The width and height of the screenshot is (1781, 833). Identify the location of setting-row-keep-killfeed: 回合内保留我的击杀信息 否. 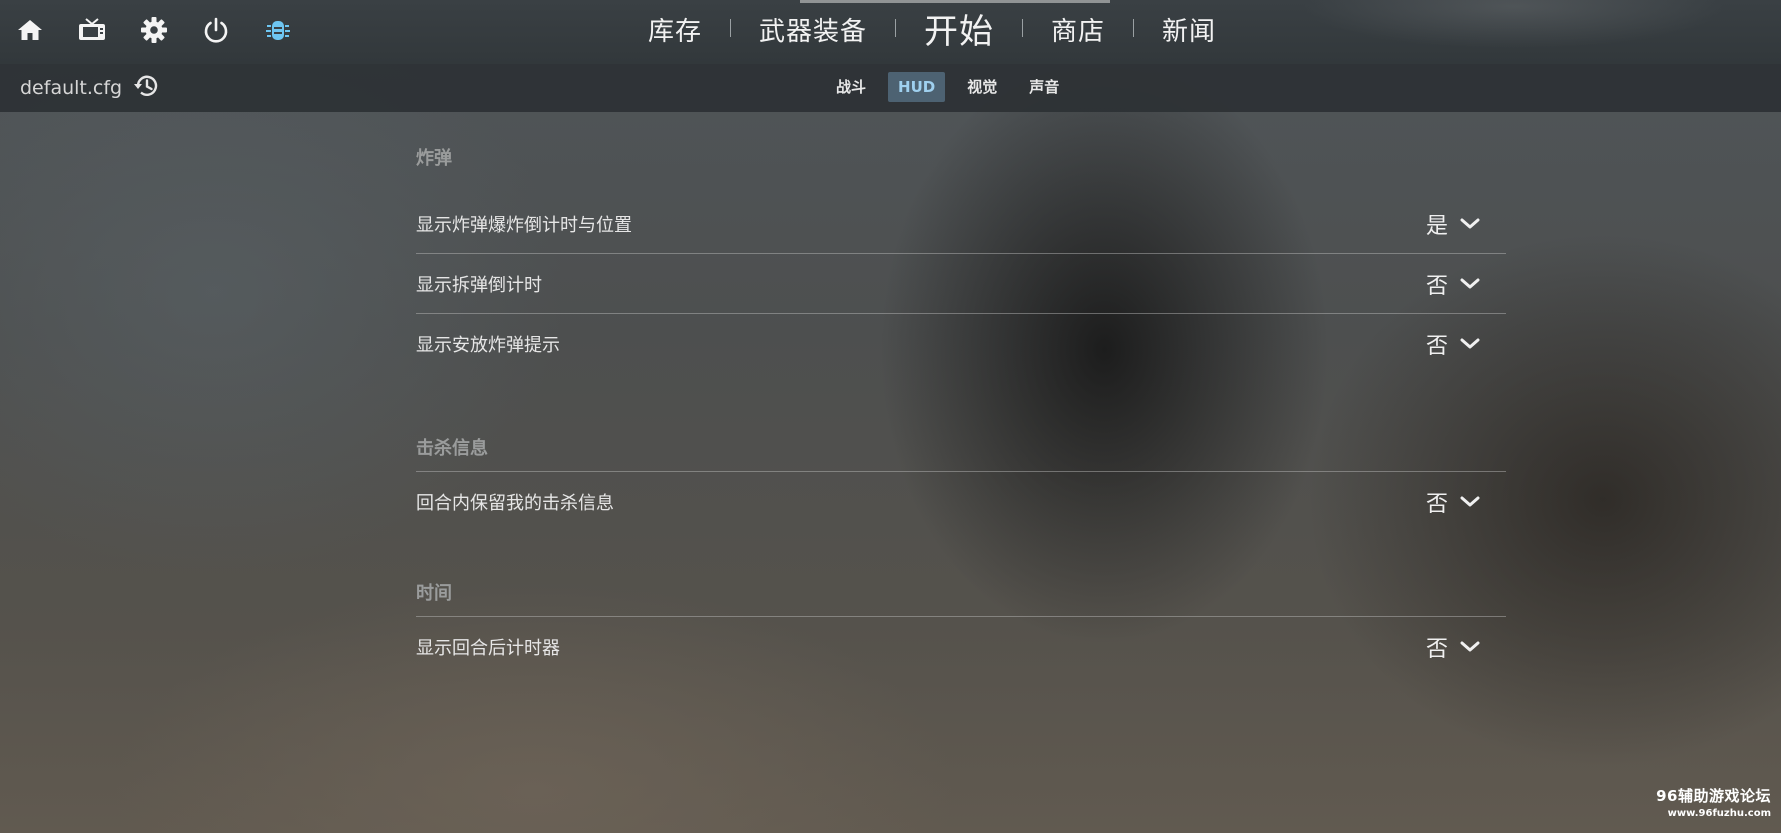
(961, 501).